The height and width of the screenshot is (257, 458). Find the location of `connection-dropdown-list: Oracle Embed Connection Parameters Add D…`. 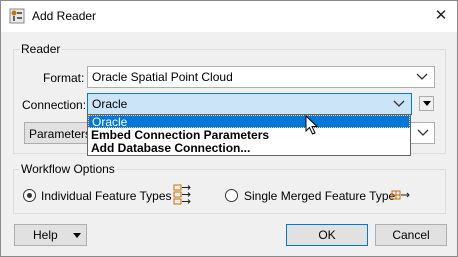

connection-dropdown-list: Oracle Embed Connection Parameters Add D… is located at coordinates (249, 135).